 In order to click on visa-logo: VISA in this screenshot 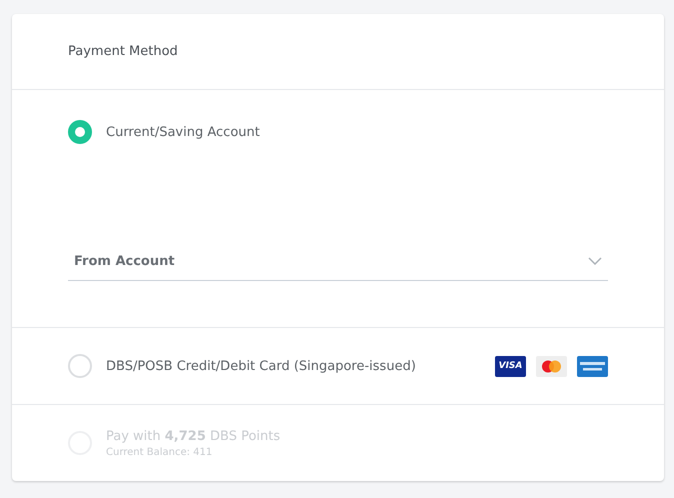, I will do `click(510, 366)`.